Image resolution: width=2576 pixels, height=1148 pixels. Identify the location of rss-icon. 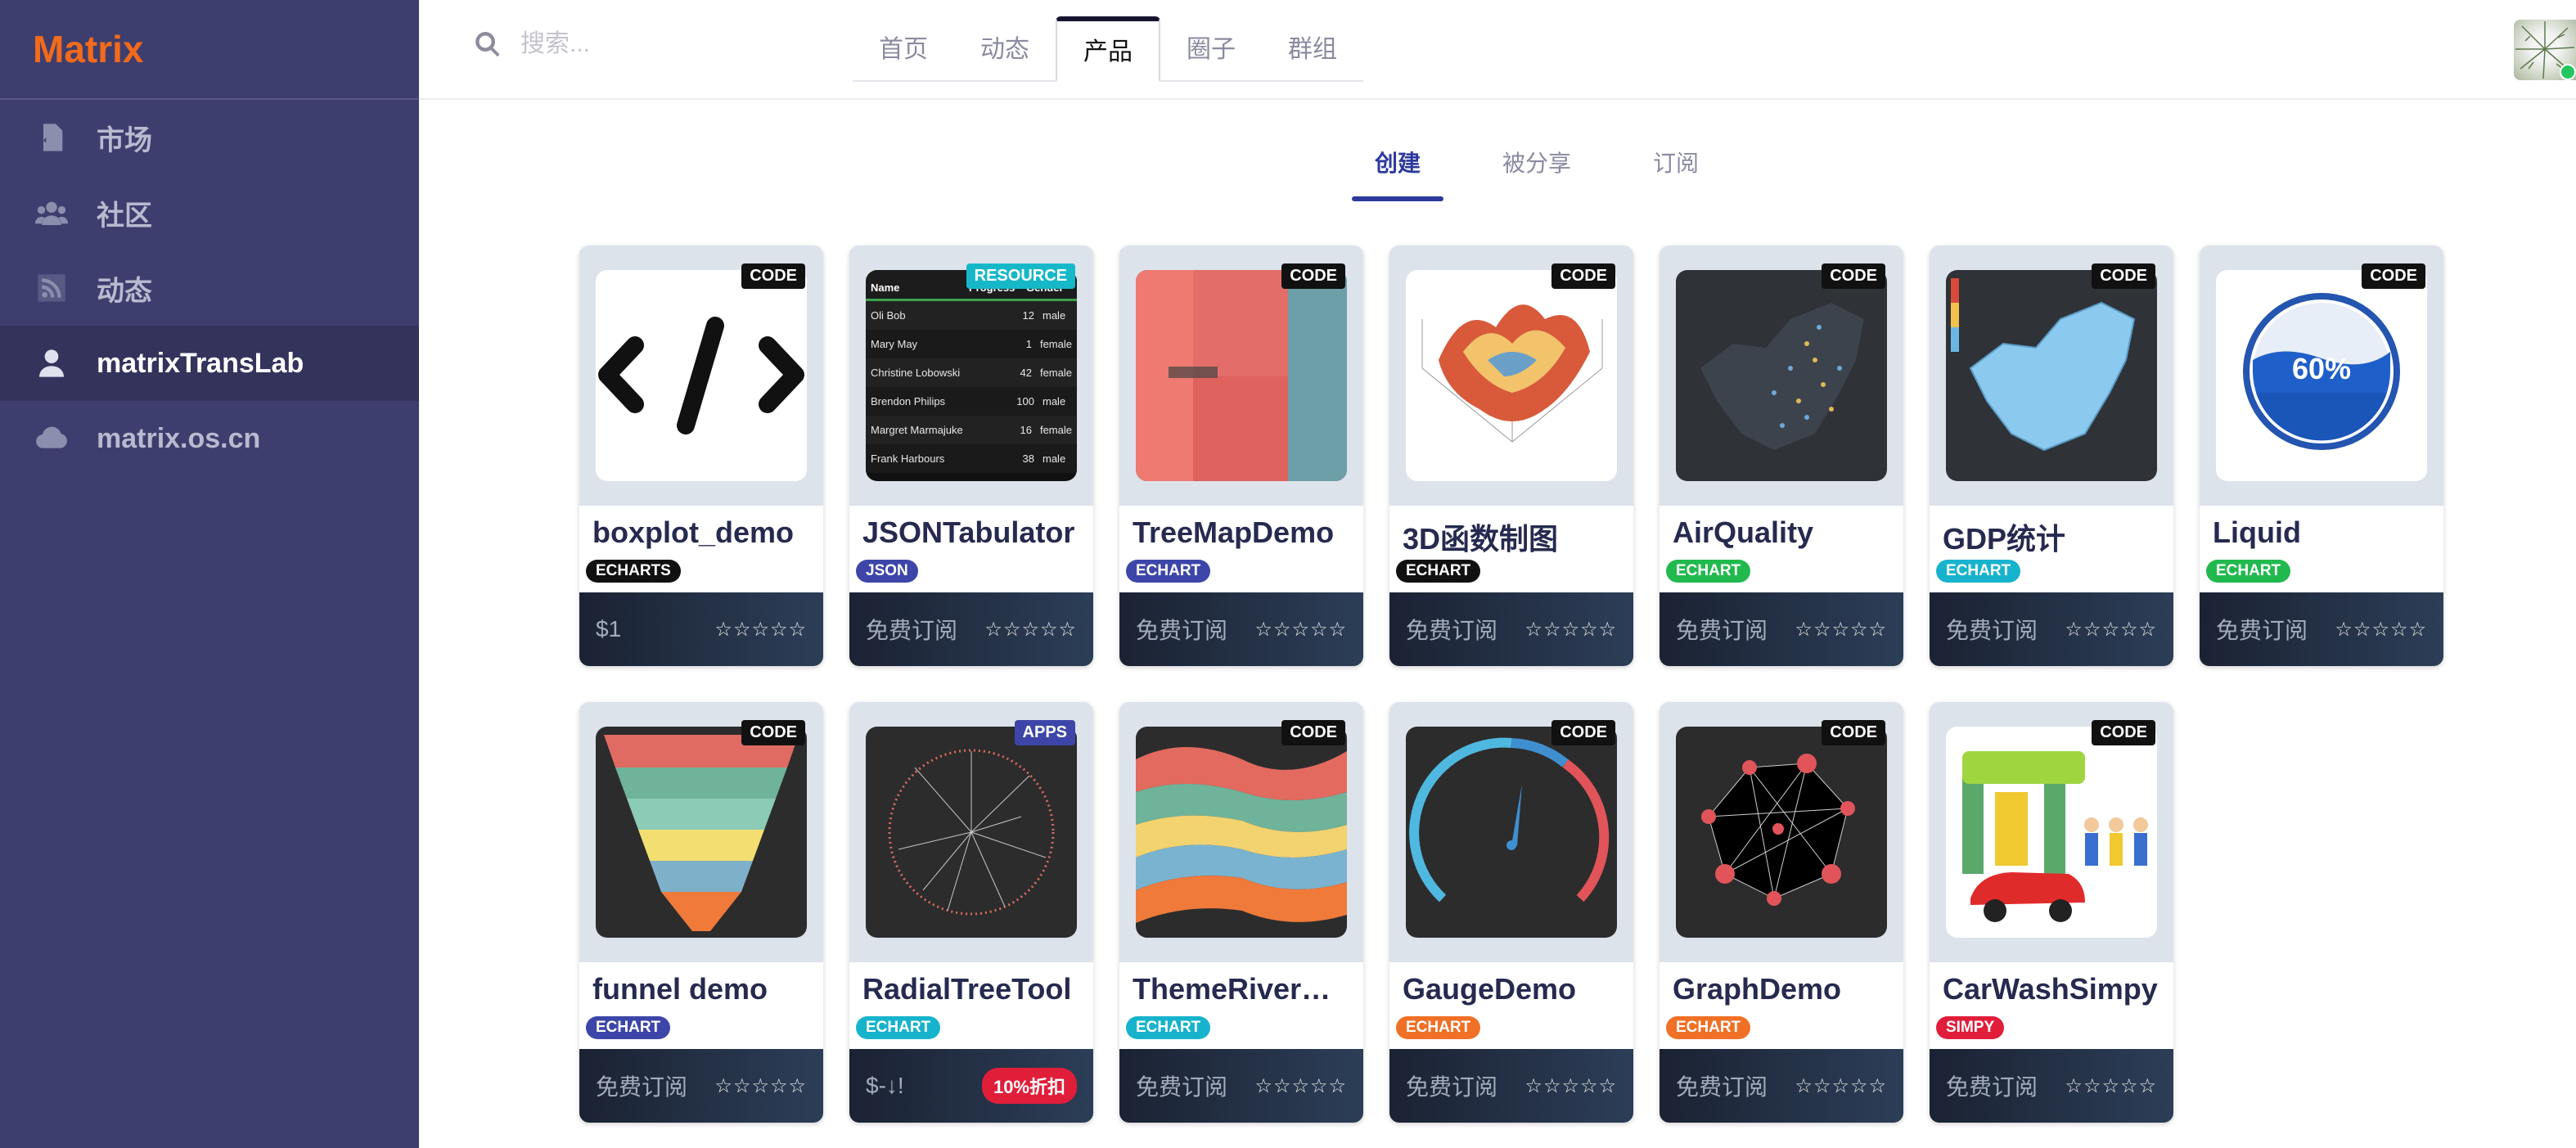
(51, 288).